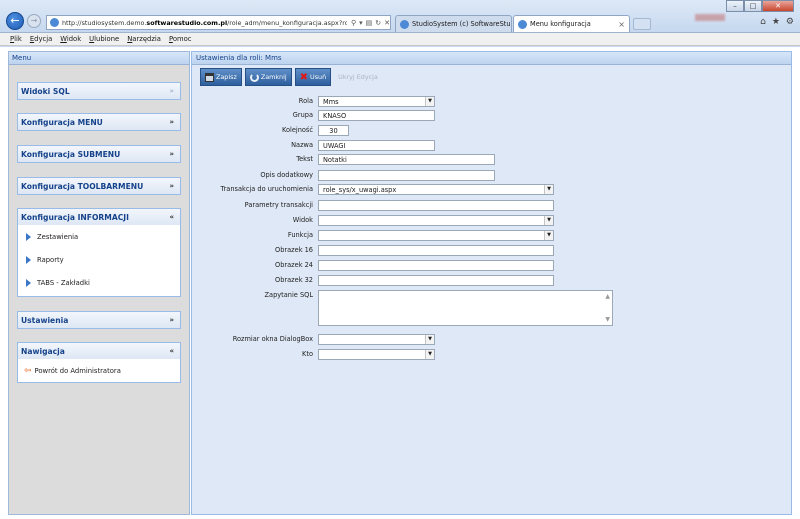 Image resolution: width=800 pixels, height=519 pixels. Describe the element at coordinates (288, 295) in the screenshot. I see `zapytanie-label: Zapytanie SQL` at that location.